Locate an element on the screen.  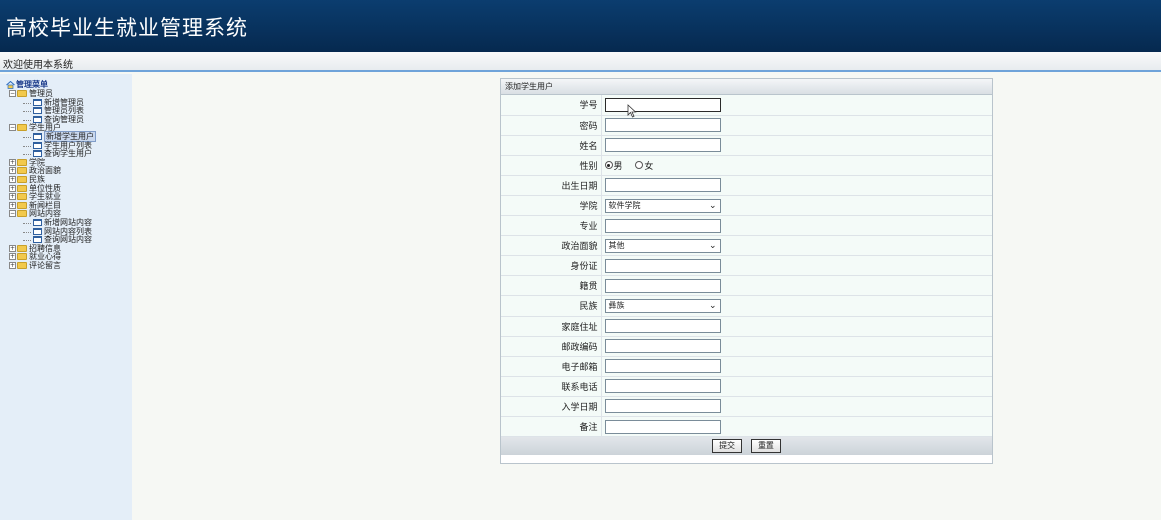
form-row-remark: 备注 is located at coordinates (746, 427).